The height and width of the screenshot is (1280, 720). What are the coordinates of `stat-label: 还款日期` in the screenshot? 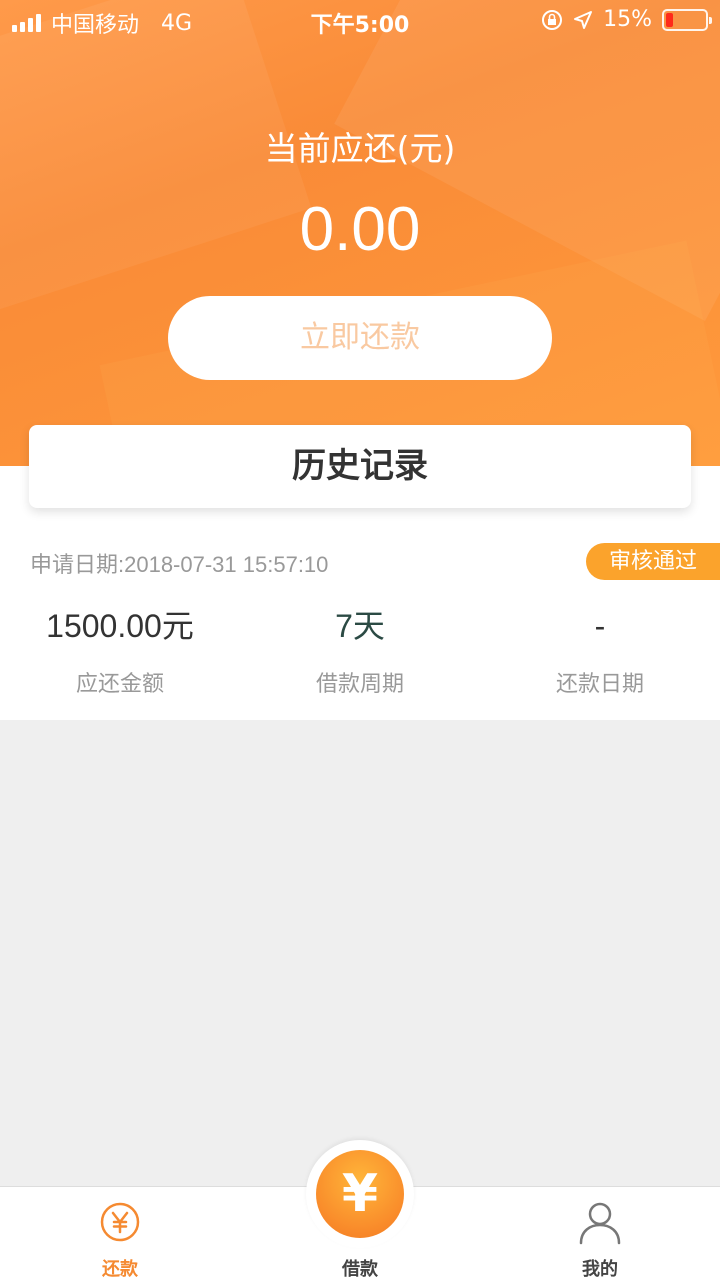 It's located at (599, 684).